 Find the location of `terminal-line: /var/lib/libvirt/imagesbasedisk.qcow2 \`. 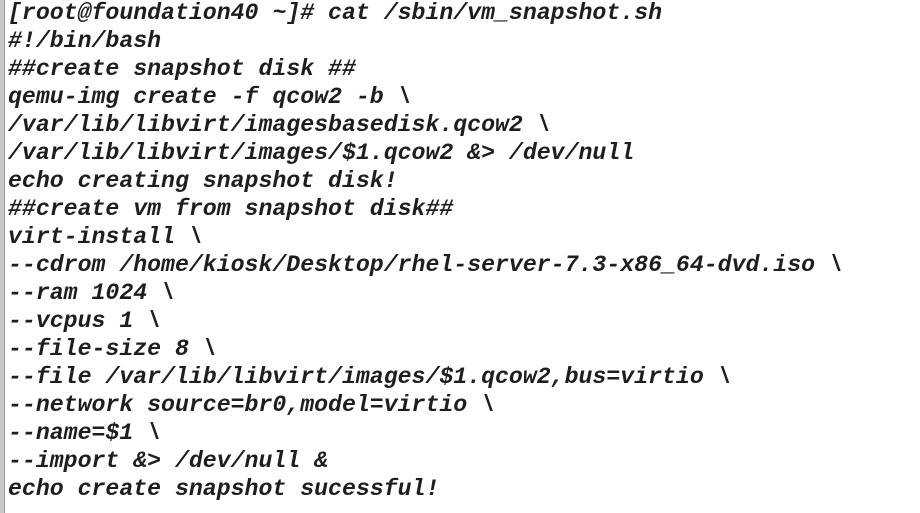

terminal-line: /var/lib/libvirt/imagesbasedisk.qcow2 \ is located at coordinates (279, 125).